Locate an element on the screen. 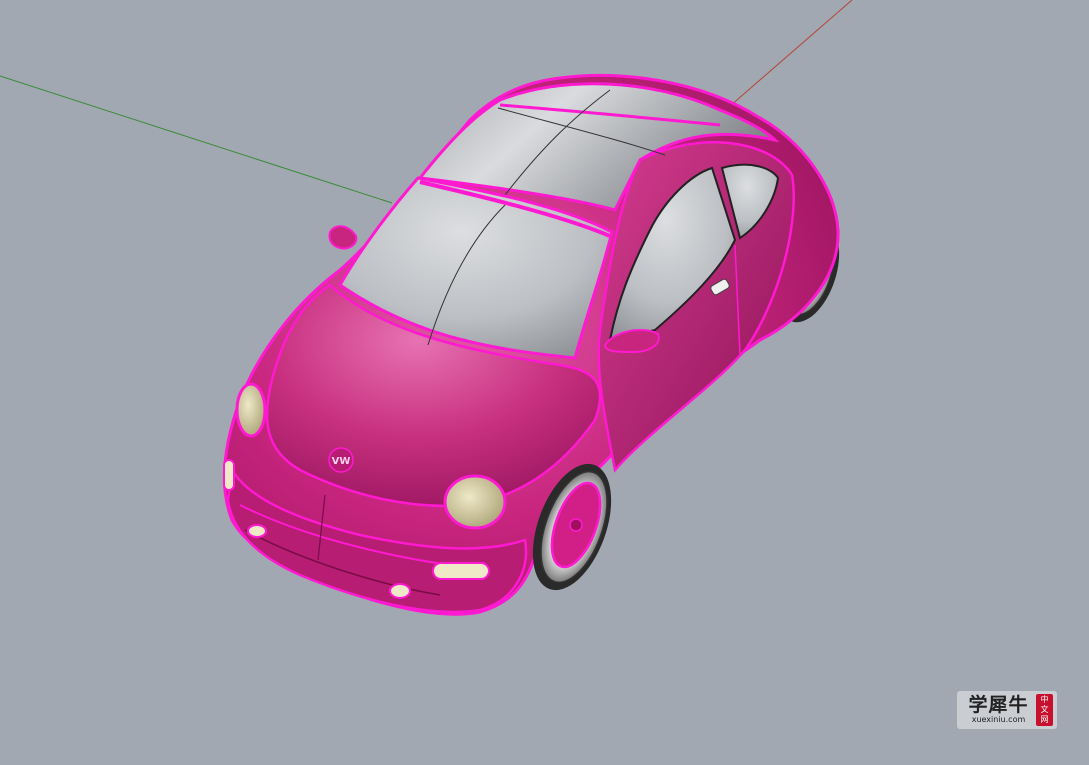 This screenshot has height=765, width=1089. x-axis-line is located at coordinates (791, 53).